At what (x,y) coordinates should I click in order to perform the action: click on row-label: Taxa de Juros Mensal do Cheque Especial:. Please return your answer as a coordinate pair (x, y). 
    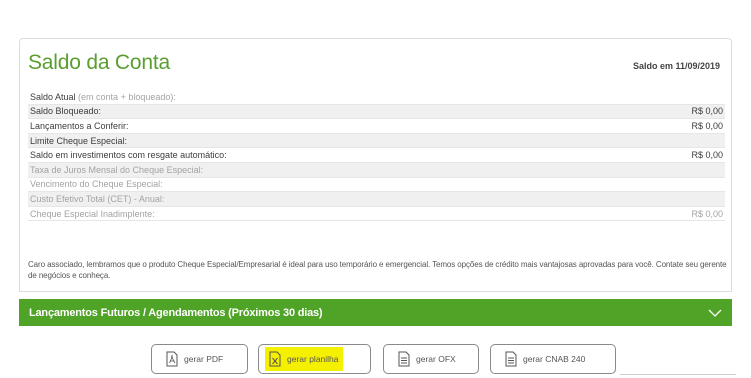
    Looking at the image, I should click on (117, 169).